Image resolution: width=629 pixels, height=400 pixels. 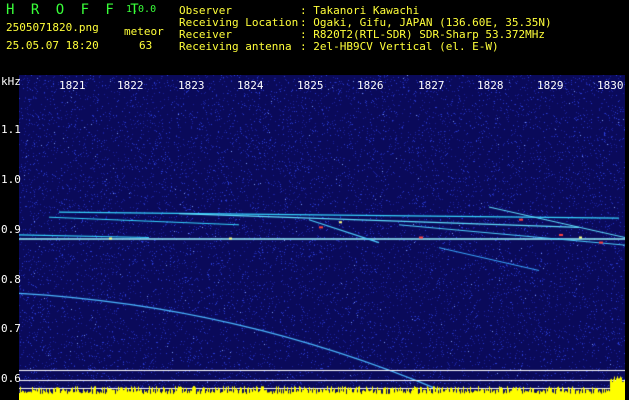 I want to click on freq-tick: 1.1, so click(x=11, y=129).